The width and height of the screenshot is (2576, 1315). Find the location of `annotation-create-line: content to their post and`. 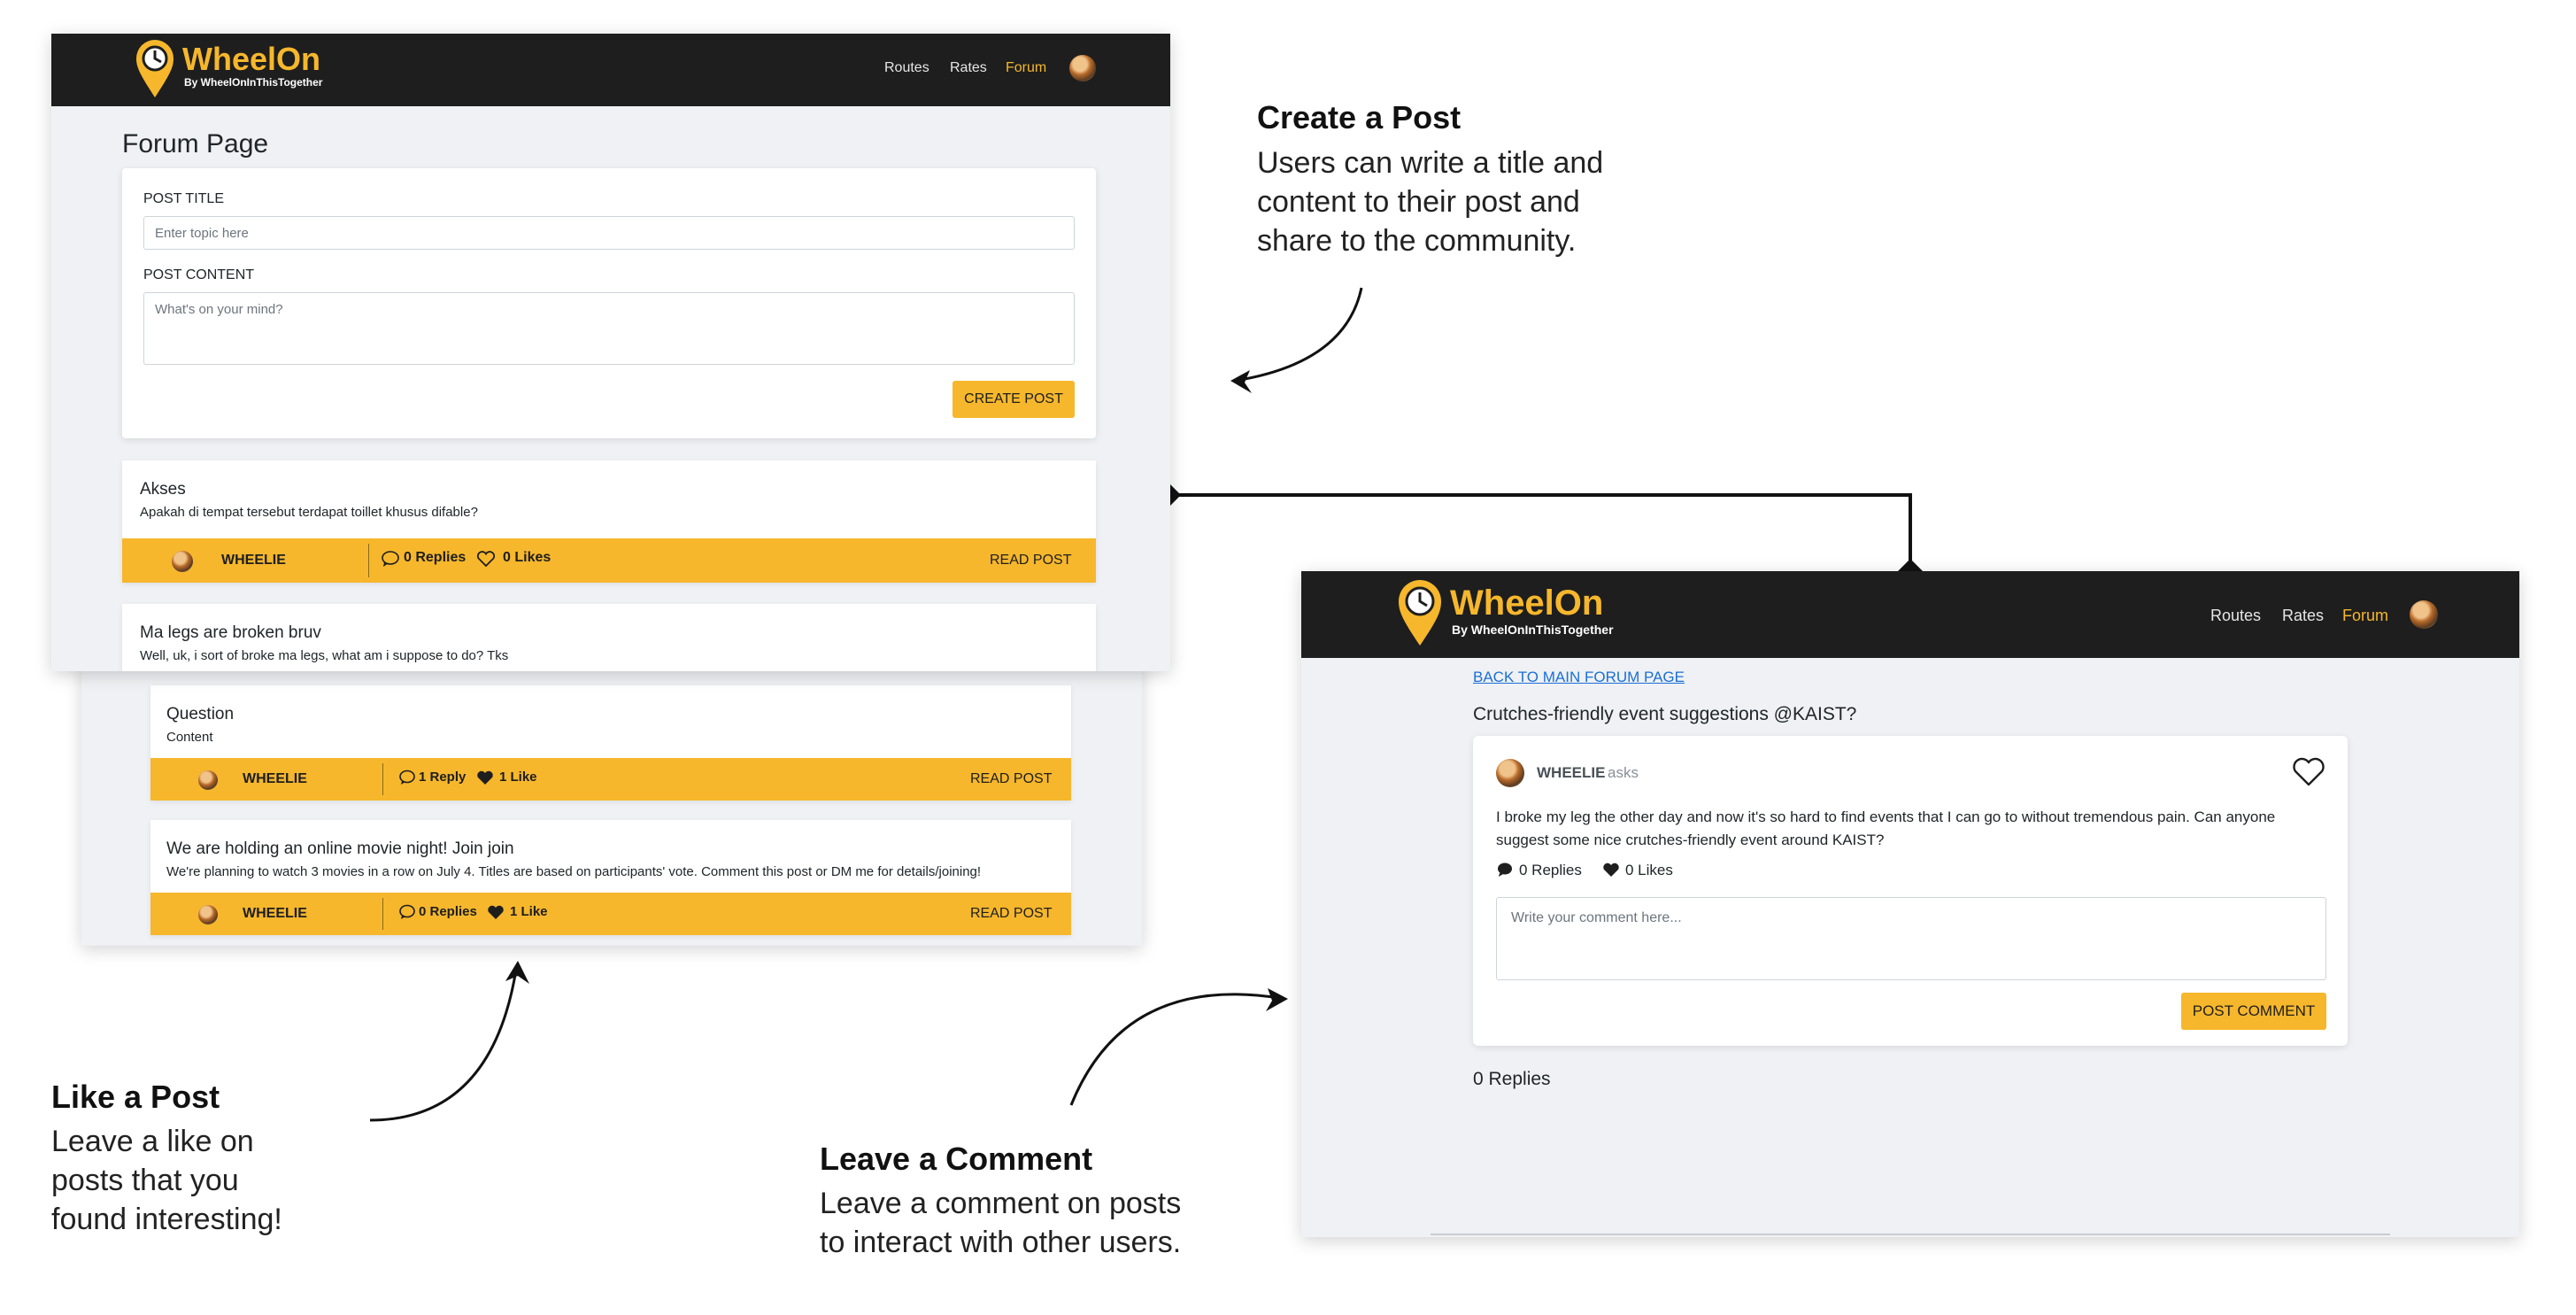

annotation-create-line: content to their post and is located at coordinates (1418, 202).